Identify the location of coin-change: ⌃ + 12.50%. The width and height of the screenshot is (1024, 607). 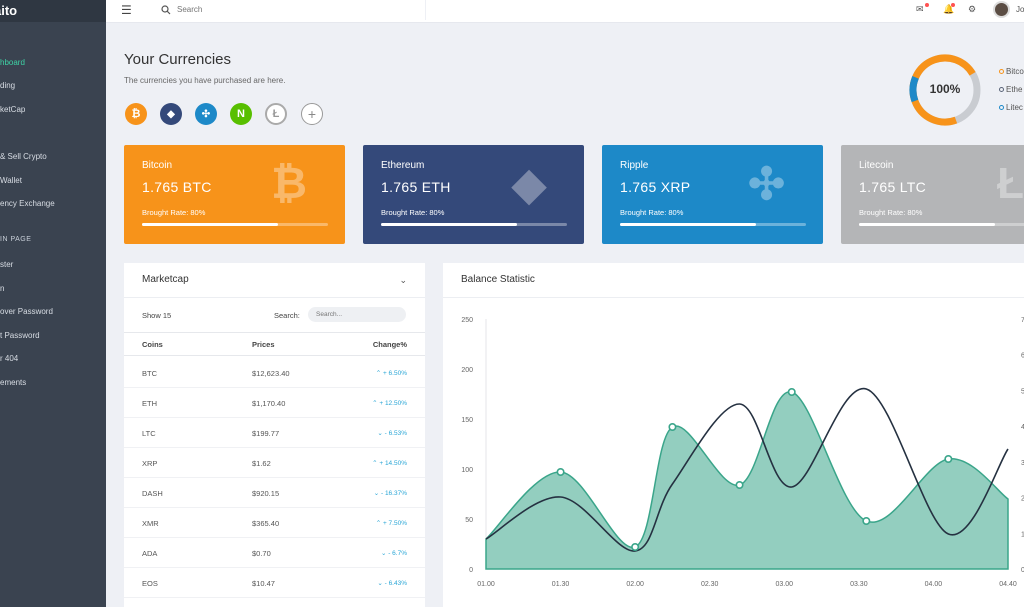
(389, 403).